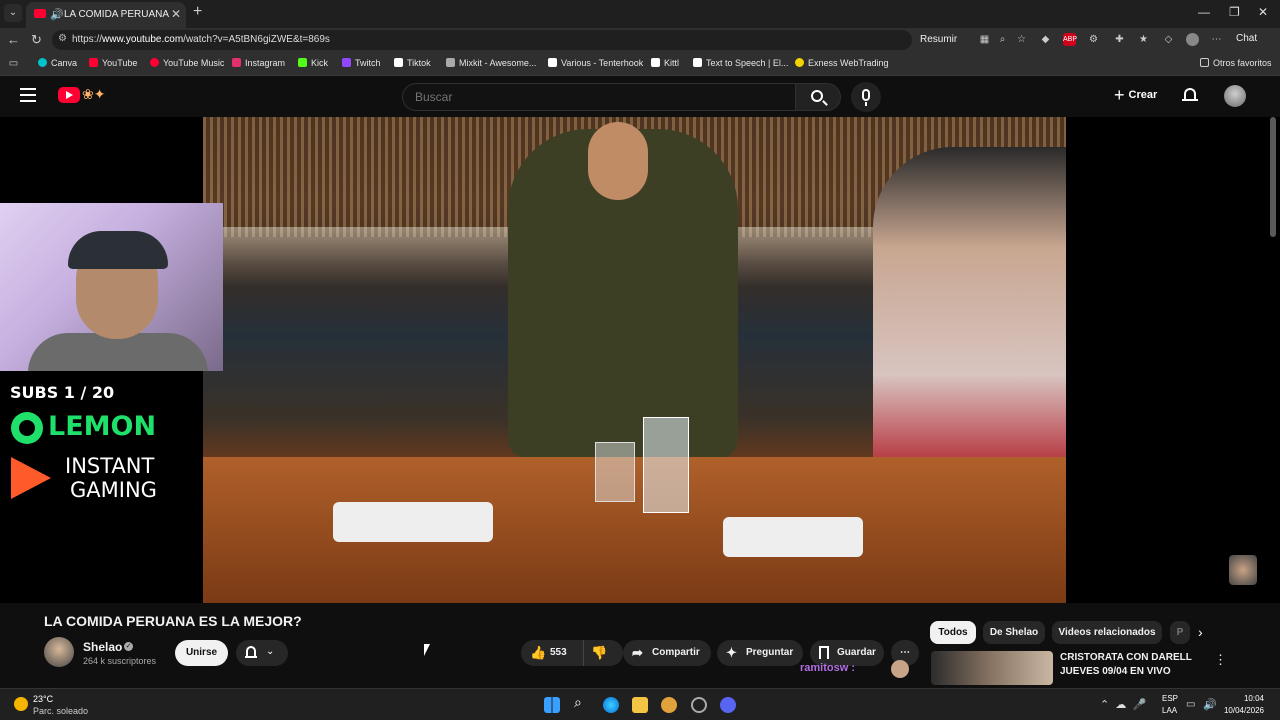 This screenshot has height=720, width=1280. Describe the element at coordinates (1235, 96) in the screenshot. I see `account-avatar` at that location.